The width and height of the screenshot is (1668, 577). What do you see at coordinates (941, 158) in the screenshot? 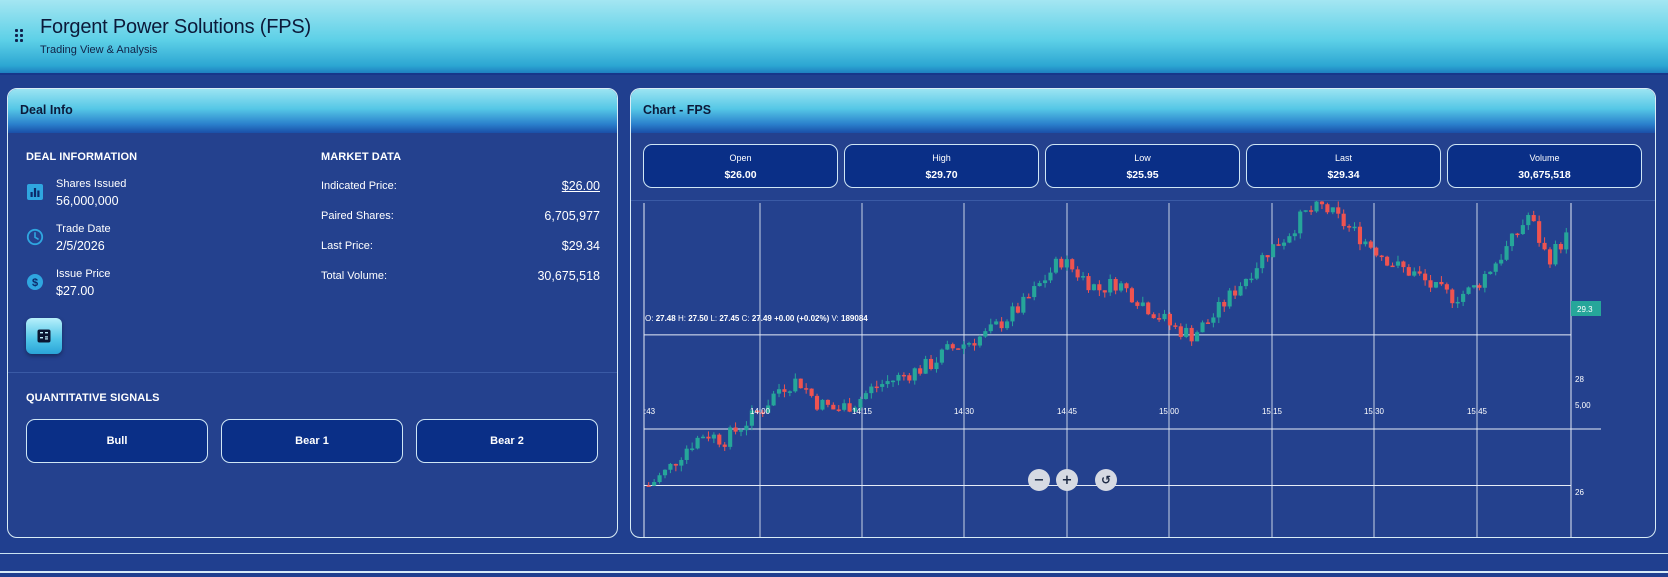
I see `stat-high-label: High` at bounding box center [941, 158].